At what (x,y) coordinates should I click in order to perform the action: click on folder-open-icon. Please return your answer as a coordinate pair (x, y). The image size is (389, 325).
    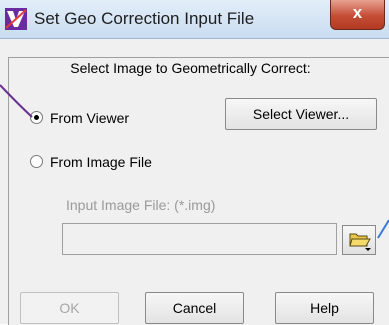
    Looking at the image, I should click on (360, 242).